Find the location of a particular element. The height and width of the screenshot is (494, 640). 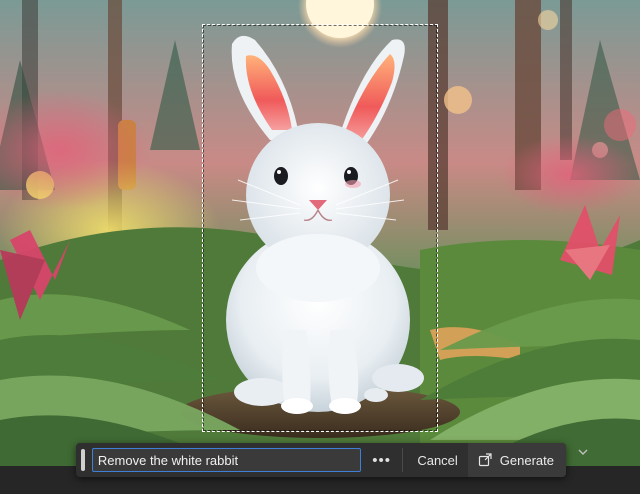

prompt-input is located at coordinates (226, 460).